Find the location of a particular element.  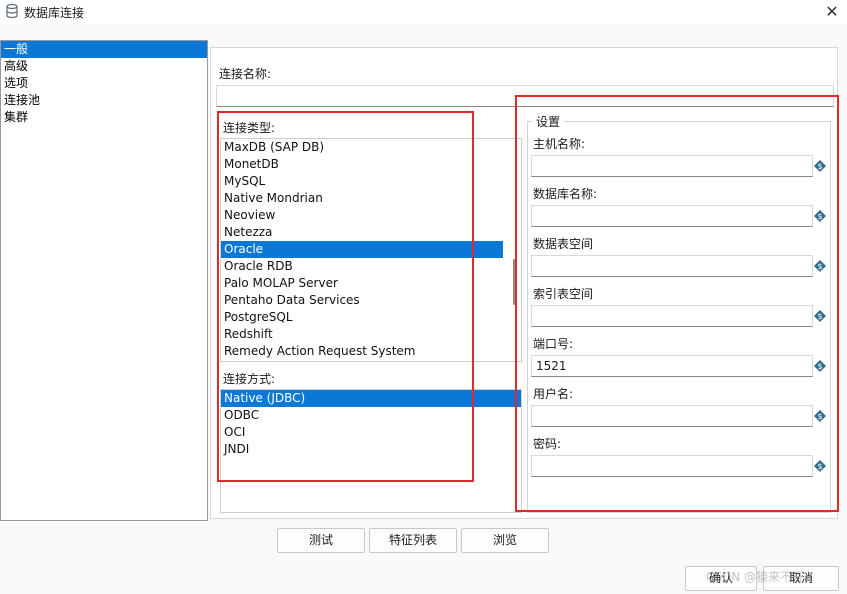

index-tablespace-label: 索引表空间 is located at coordinates (563, 294).